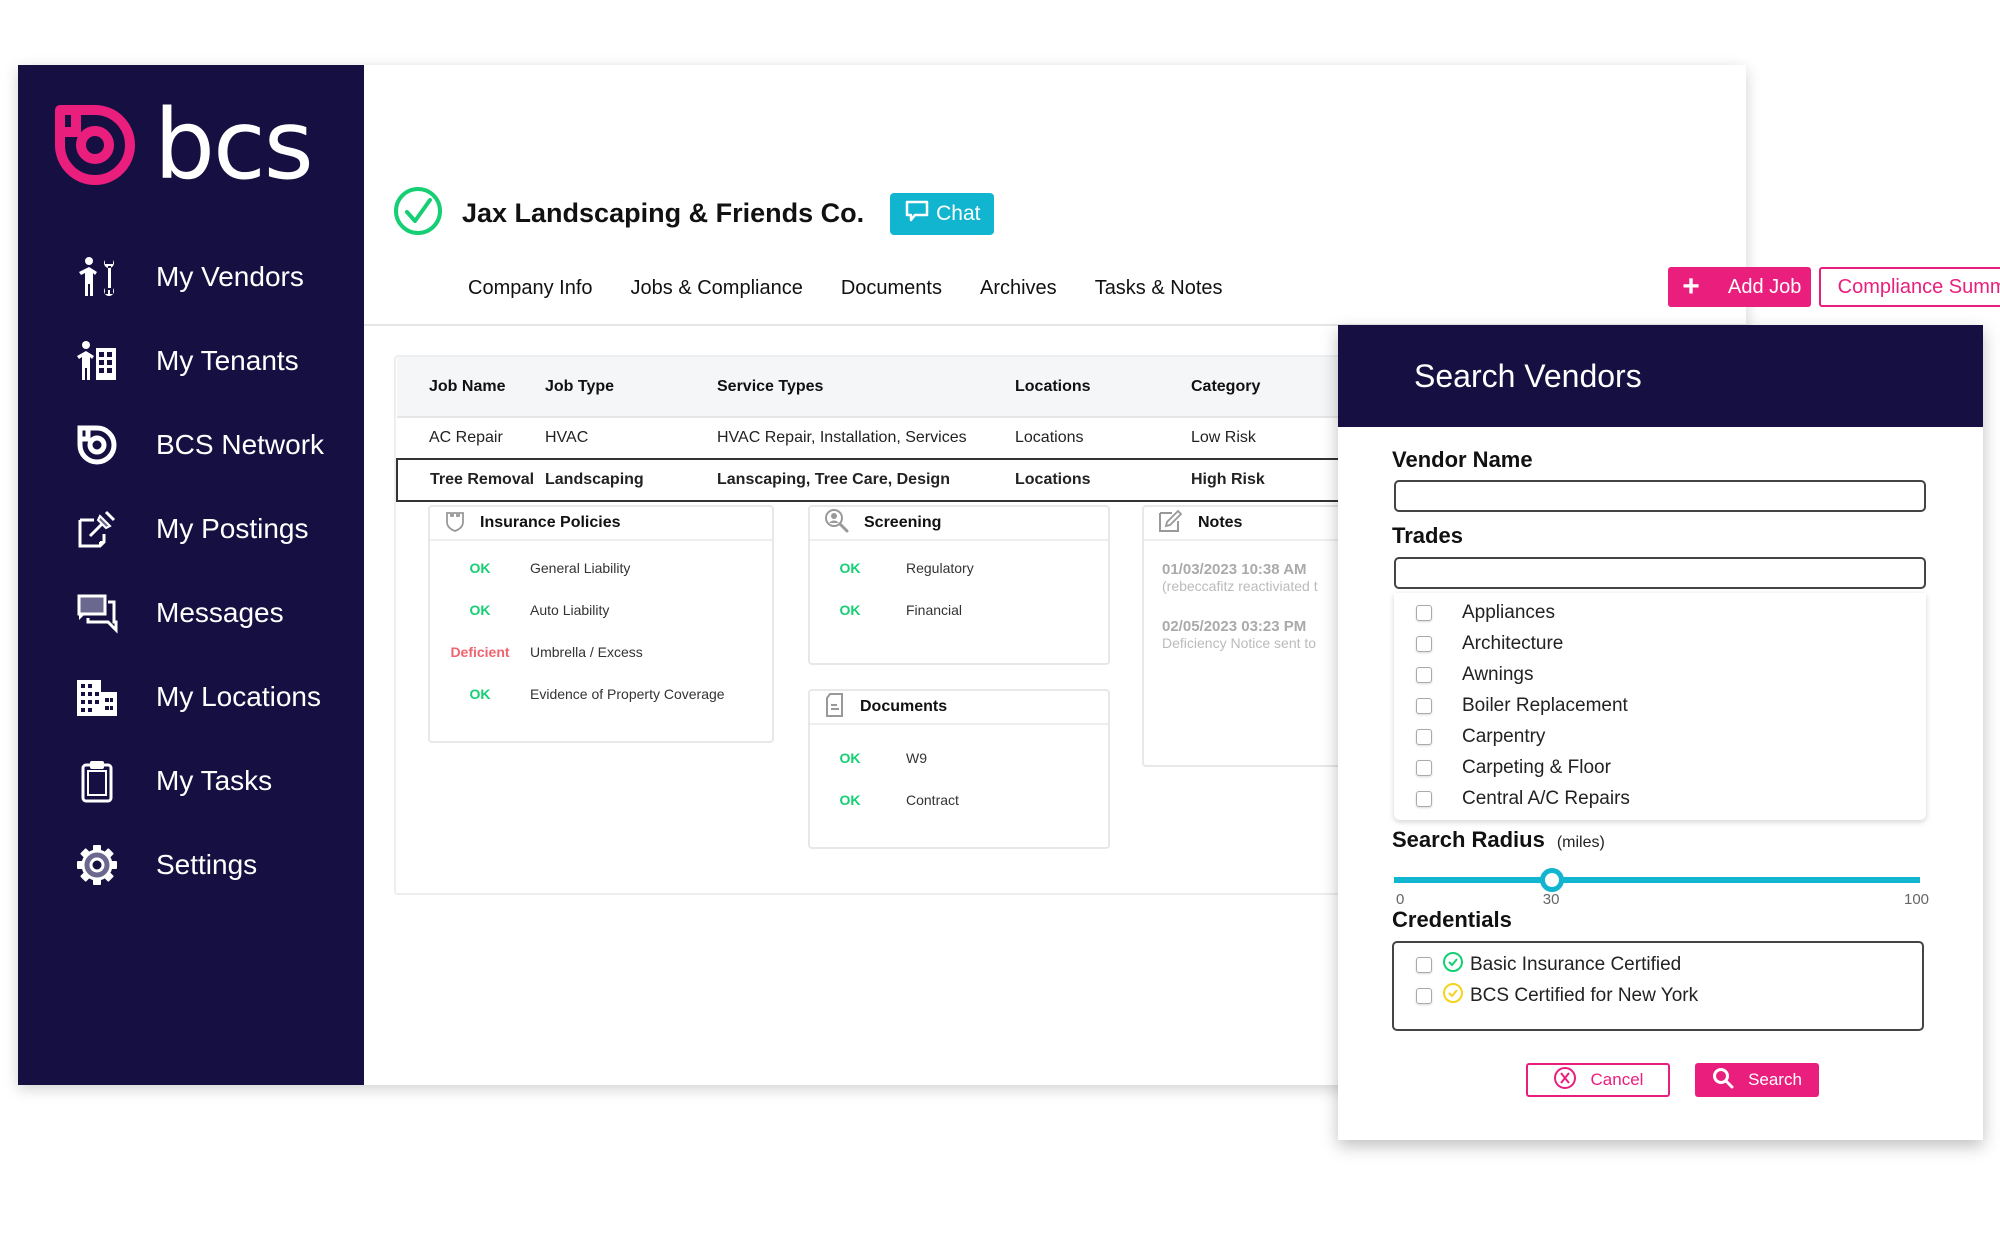 The height and width of the screenshot is (1259, 2000). What do you see at coordinates (1103, 387) in the screenshot?
I see `column-header: Locations` at bounding box center [1103, 387].